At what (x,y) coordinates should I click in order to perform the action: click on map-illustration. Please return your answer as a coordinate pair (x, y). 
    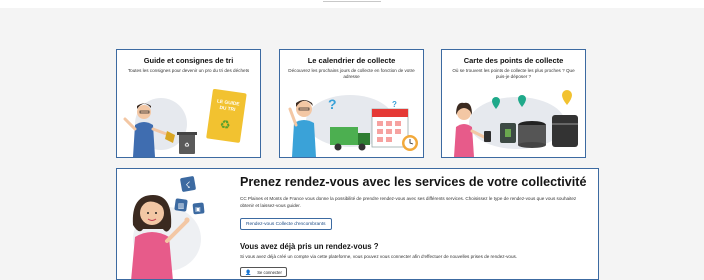
    Looking at the image, I should click on (516, 123).